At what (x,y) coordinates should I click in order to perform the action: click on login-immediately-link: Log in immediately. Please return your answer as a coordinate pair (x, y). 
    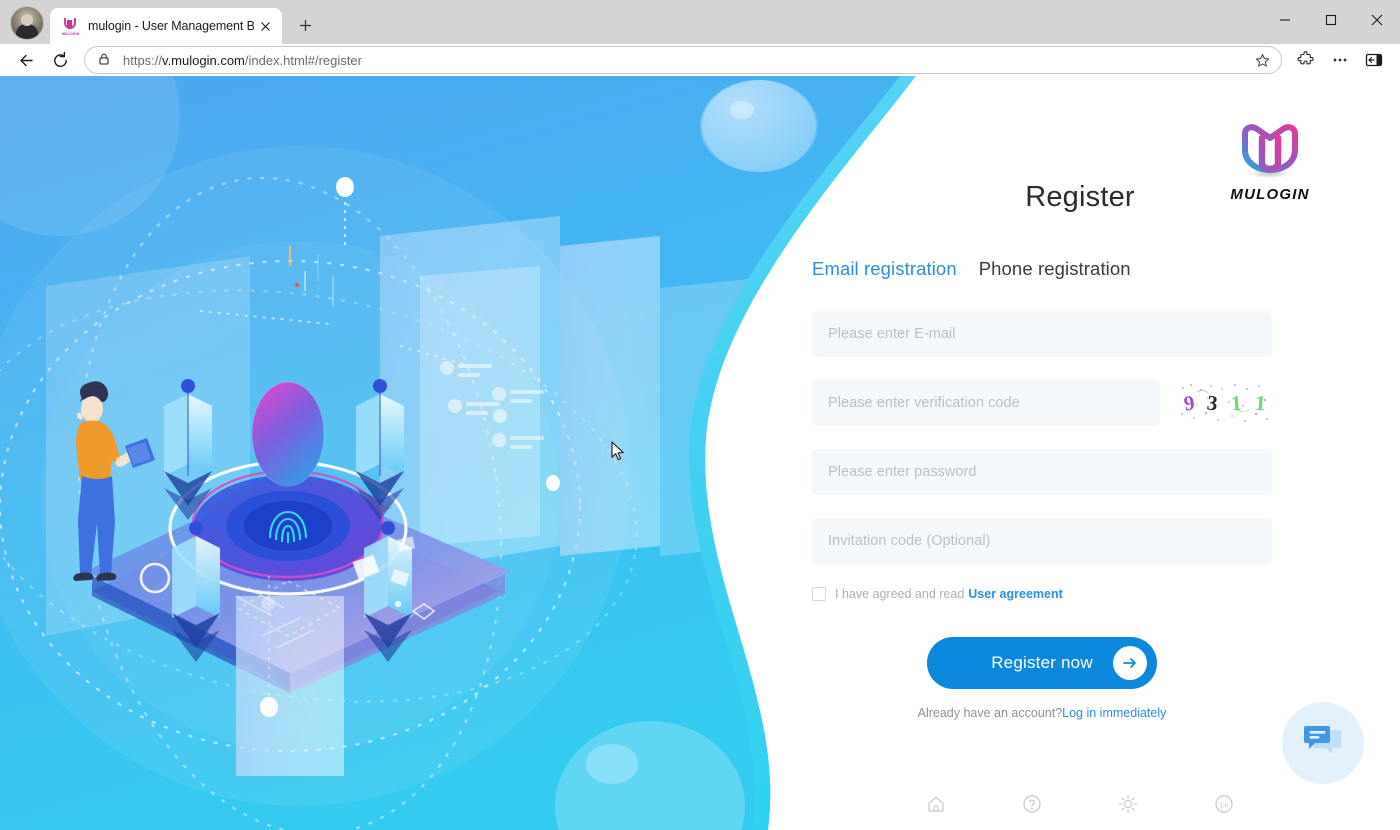
    Looking at the image, I should click on (1114, 713).